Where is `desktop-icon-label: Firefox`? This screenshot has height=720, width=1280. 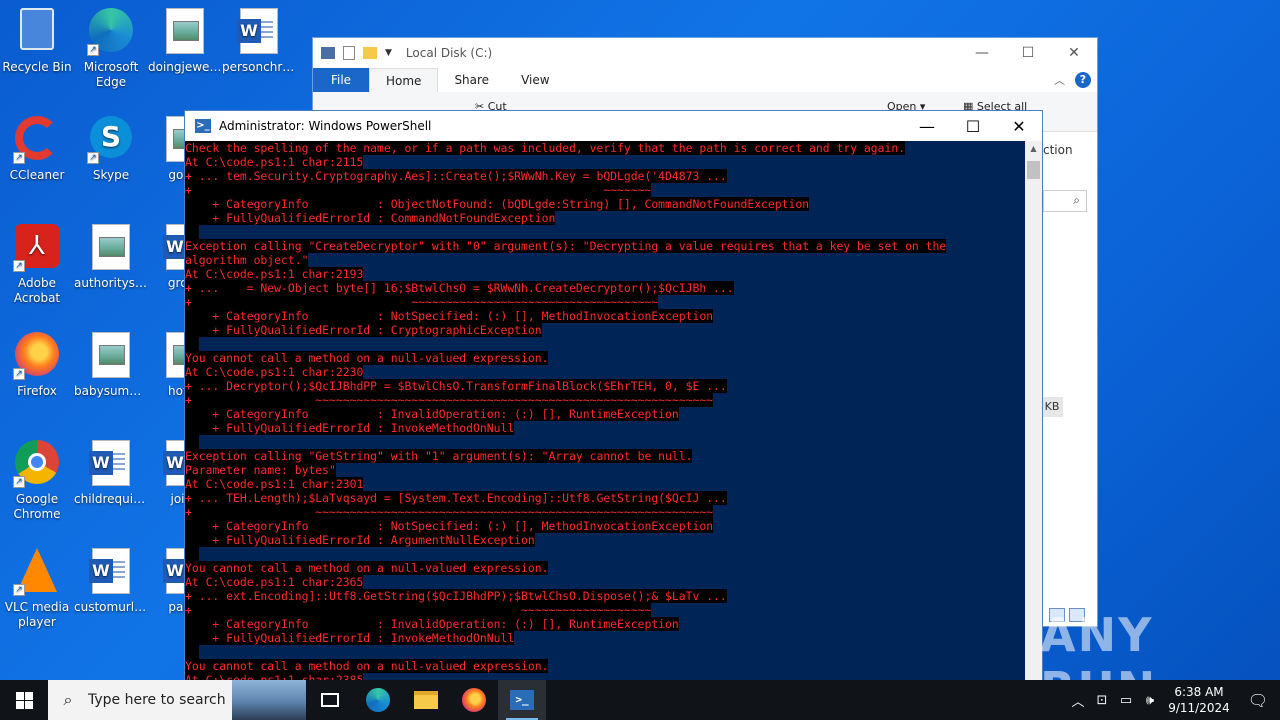 desktop-icon-label: Firefox is located at coordinates (37, 391).